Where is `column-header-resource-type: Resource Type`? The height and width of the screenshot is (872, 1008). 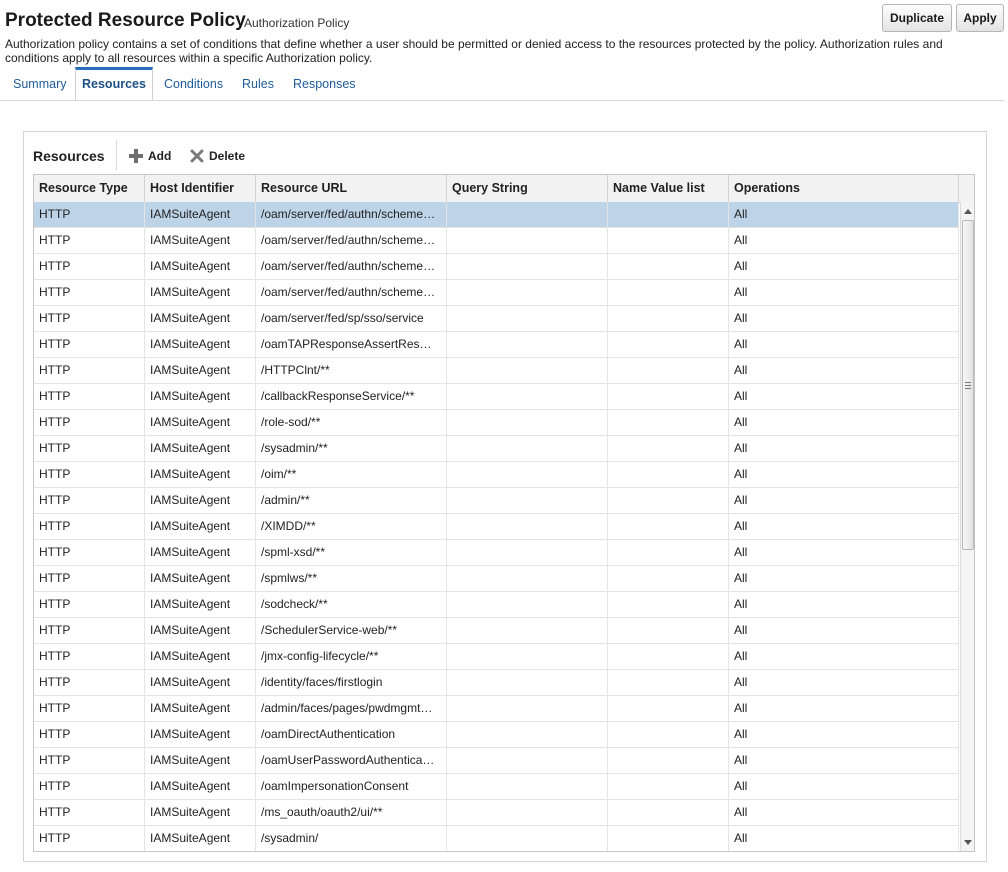
column-header-resource-type: Resource Type is located at coordinates (89, 188).